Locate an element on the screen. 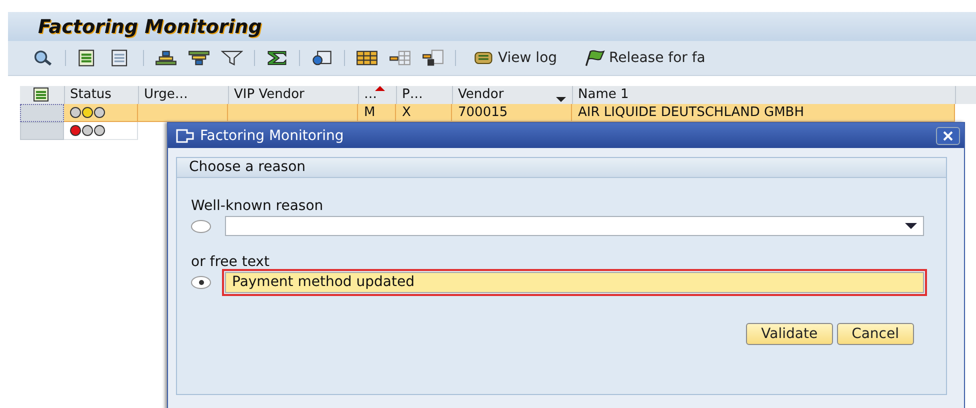  release-button: Release for fa is located at coordinates (647, 58).